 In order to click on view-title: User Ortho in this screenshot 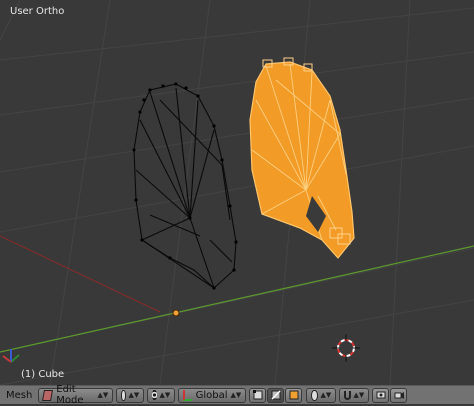, I will do `click(37, 11)`.